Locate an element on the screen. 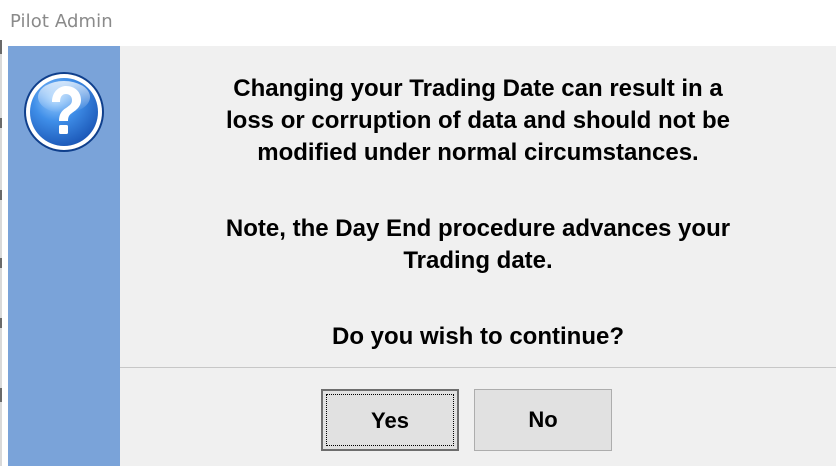  message-line: Trading date. is located at coordinates (478, 260).